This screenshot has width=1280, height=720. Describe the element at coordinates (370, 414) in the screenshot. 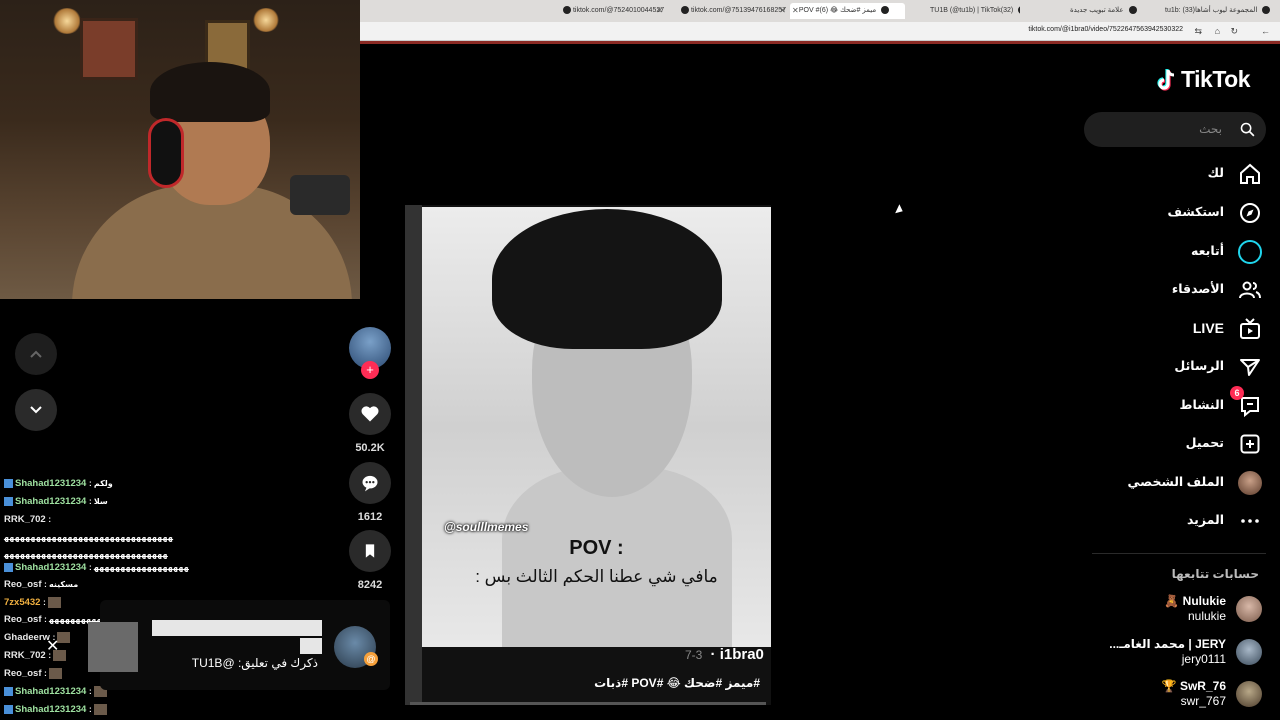

I see `like-button` at that location.